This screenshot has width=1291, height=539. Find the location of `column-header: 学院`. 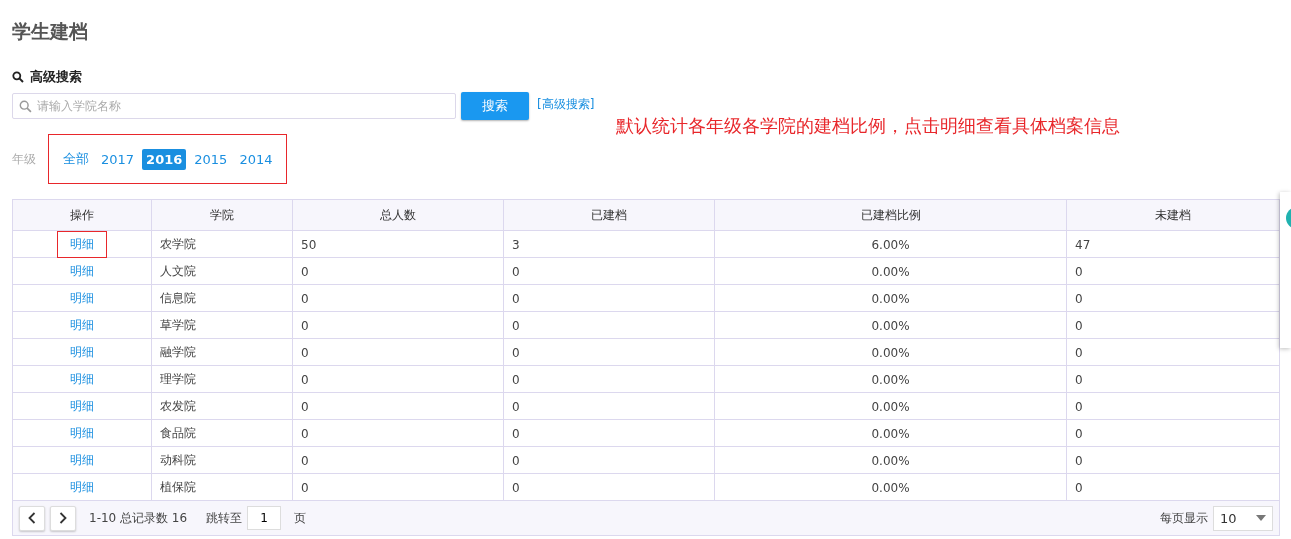

column-header: 学院 is located at coordinates (222, 215).